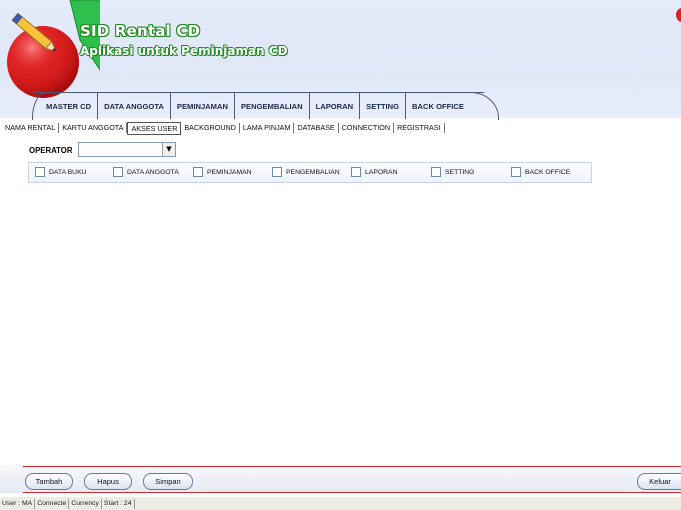 The height and width of the screenshot is (510, 681). What do you see at coordinates (49, 481) in the screenshot?
I see `tambah-button: Tambah` at bounding box center [49, 481].